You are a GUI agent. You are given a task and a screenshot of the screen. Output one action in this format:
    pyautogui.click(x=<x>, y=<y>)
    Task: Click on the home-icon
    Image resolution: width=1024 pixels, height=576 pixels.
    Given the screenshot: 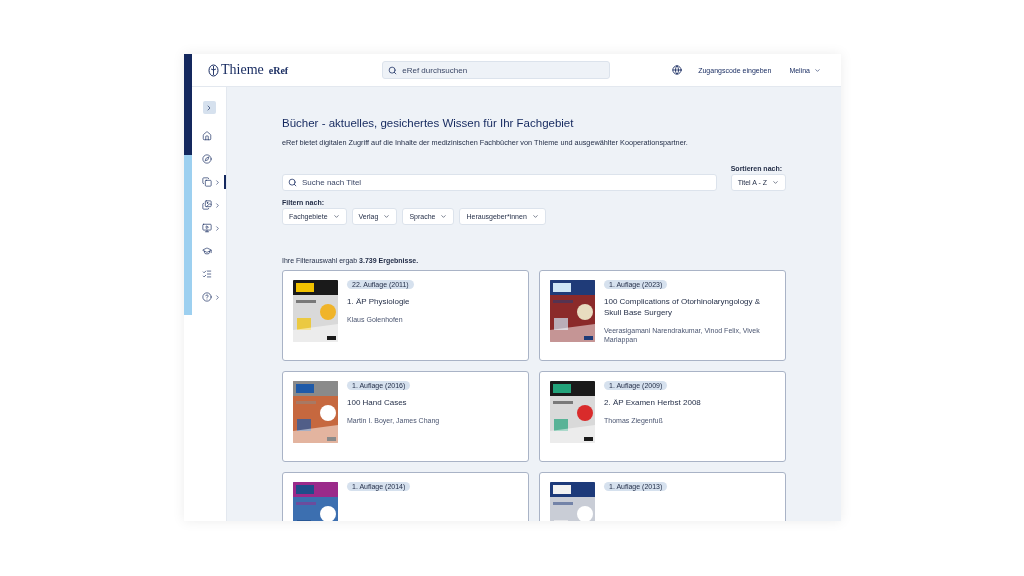 What is the action you would take?
    pyautogui.click(x=207, y=136)
    